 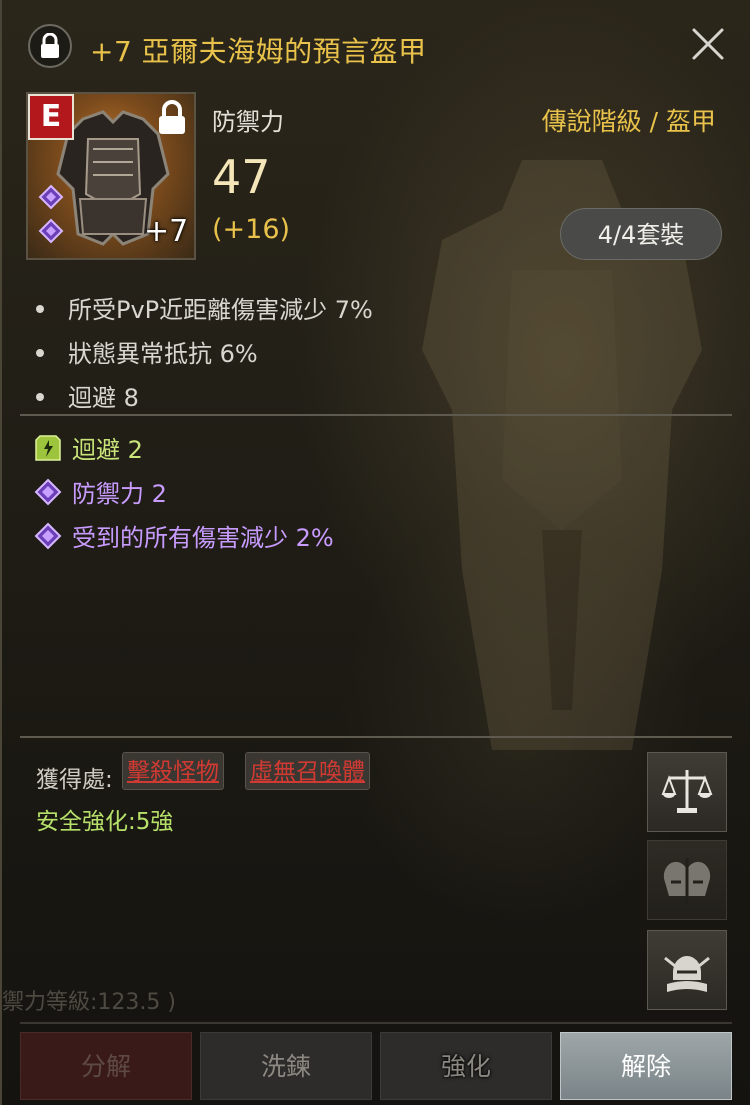 I want to click on option-line: 迴避 8, so click(x=87, y=395).